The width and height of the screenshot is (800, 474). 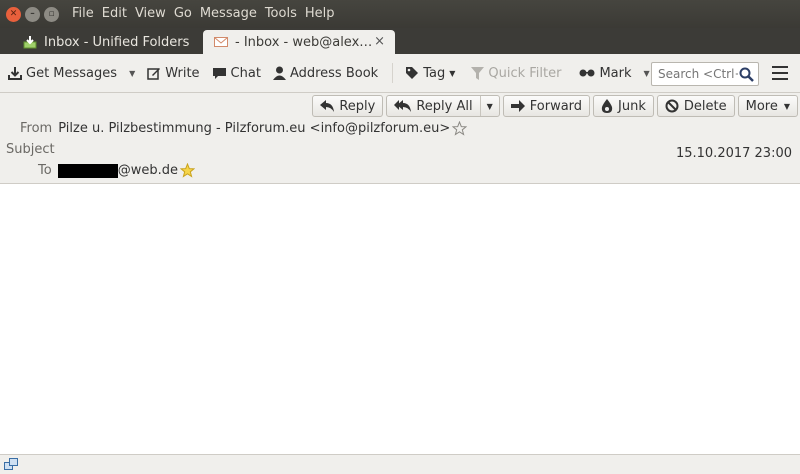 What do you see at coordinates (478, 73) in the screenshot?
I see `filter-icon` at bounding box center [478, 73].